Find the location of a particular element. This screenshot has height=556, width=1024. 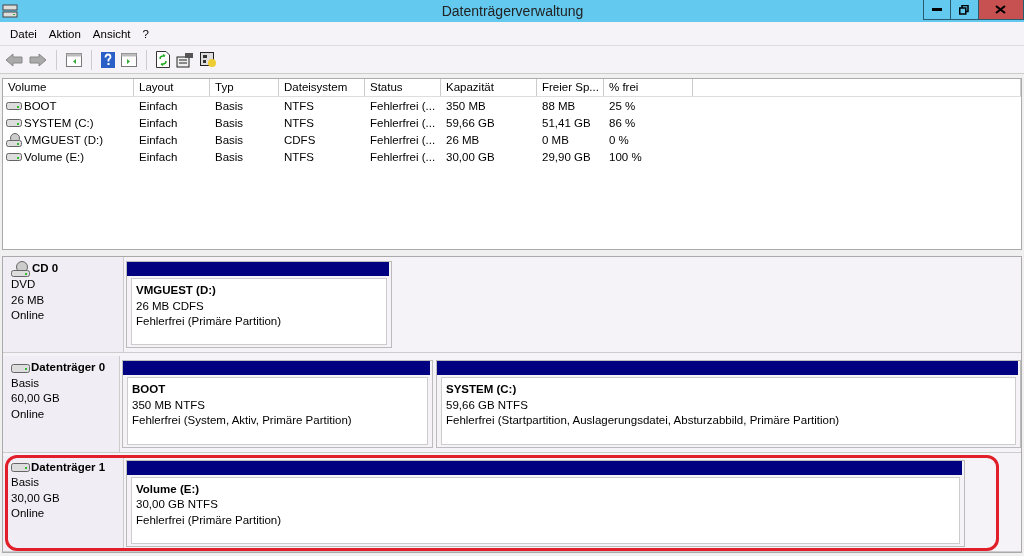

partition-block: BOOT 350 MB NTFS Fehlerfrei (System, Aktiv, Primäre Partition) is located at coordinates (277, 404).